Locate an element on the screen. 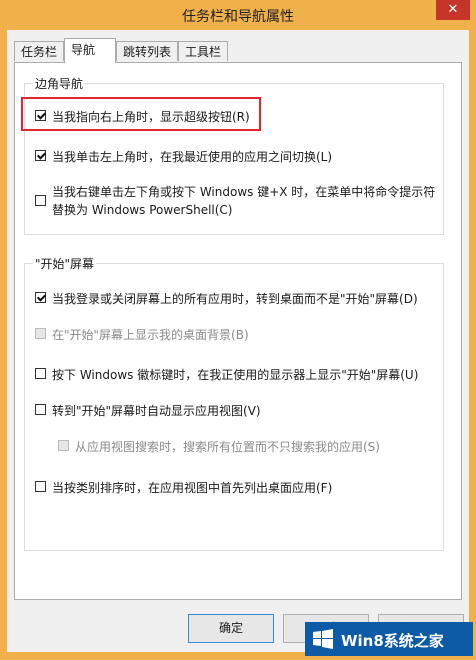 Image resolution: width=476 pixels, height=660 pixels. tab-taskbar: 任务栏 is located at coordinates (39, 51).